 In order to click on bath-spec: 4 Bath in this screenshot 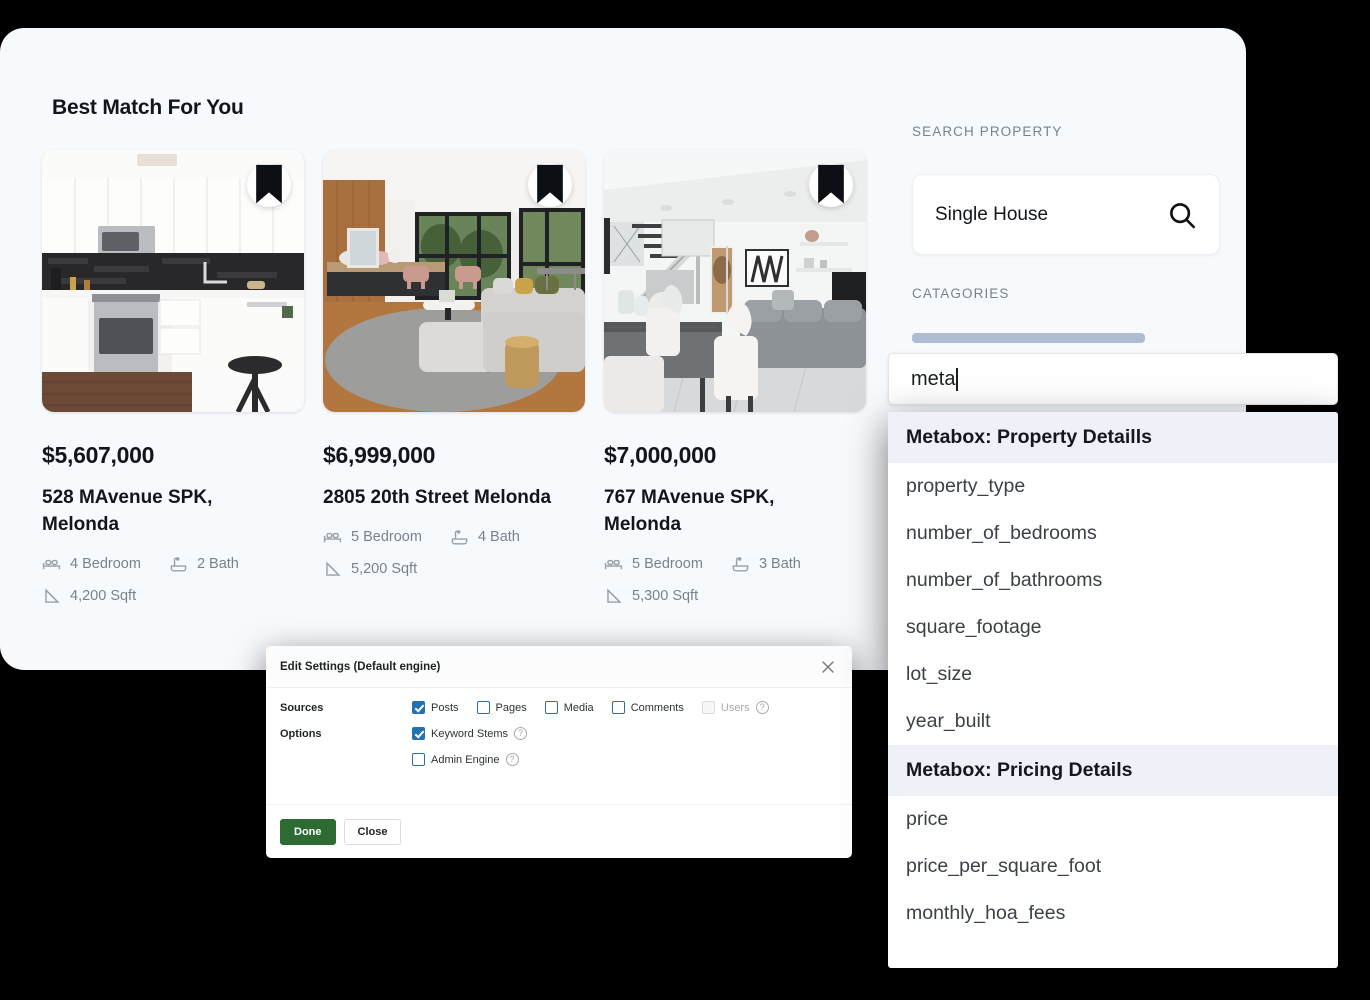, I will do `click(485, 537)`.